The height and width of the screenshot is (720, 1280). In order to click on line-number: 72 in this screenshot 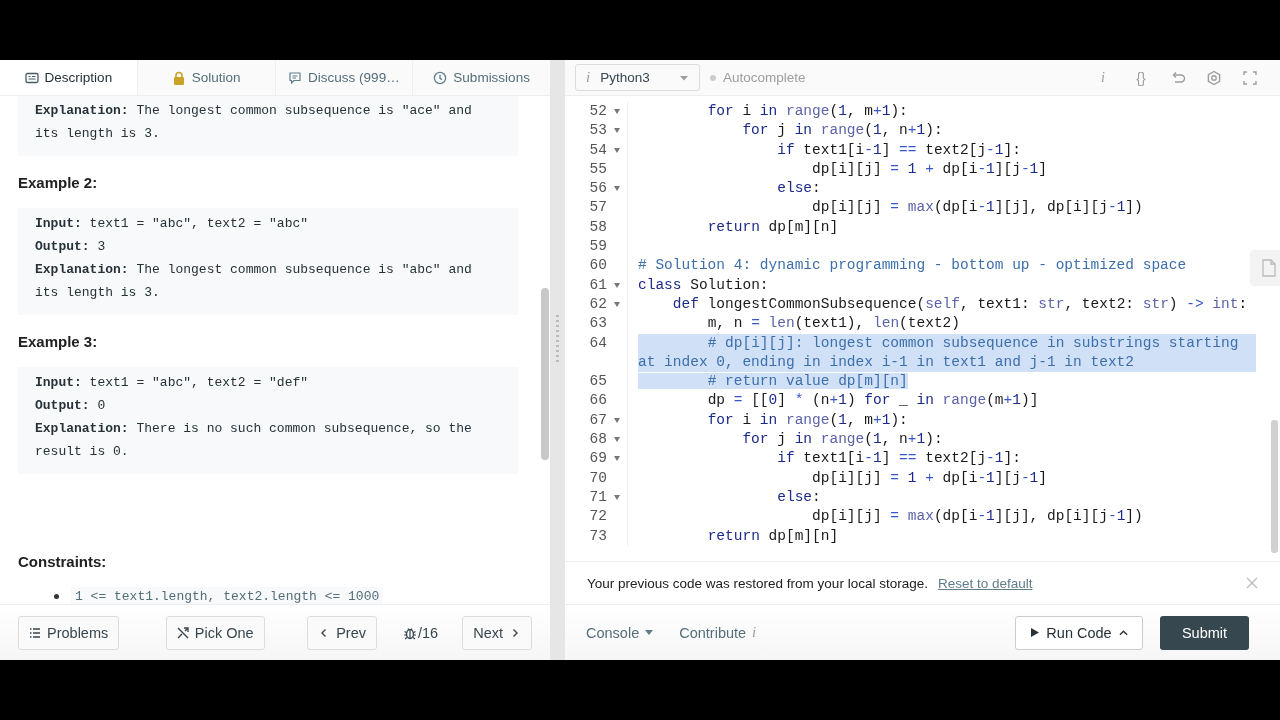, I will do `click(598, 517)`.